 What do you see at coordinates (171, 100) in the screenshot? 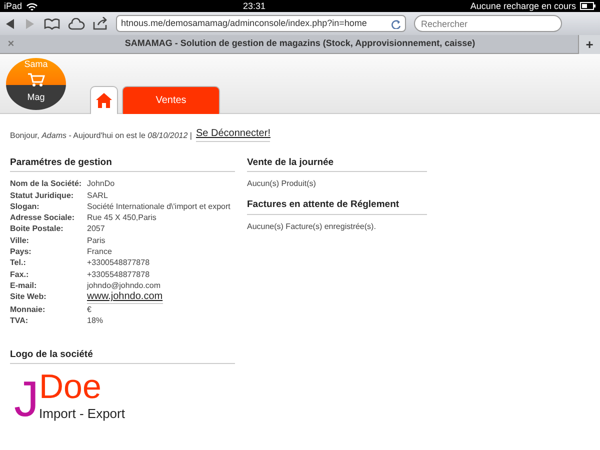
I see `ventes-tab: Ventes` at bounding box center [171, 100].